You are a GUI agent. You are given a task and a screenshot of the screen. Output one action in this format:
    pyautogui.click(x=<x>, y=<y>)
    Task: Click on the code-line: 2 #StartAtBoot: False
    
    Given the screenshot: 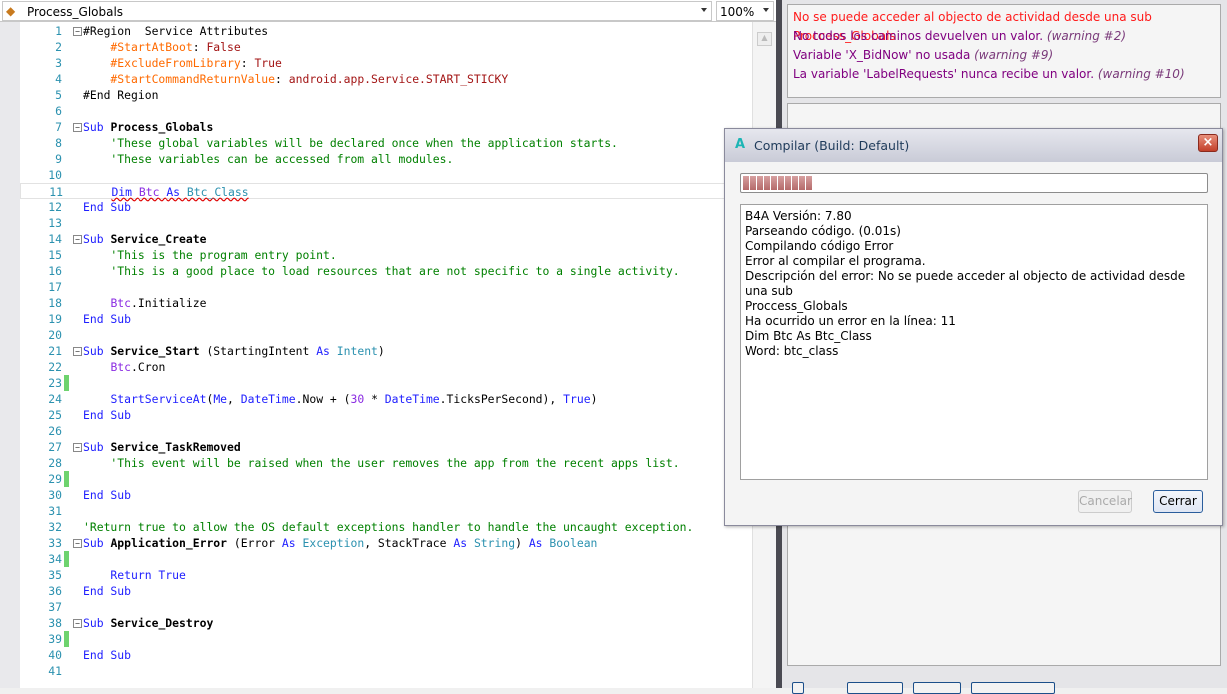 What is the action you would take?
    pyautogui.click(x=386, y=47)
    